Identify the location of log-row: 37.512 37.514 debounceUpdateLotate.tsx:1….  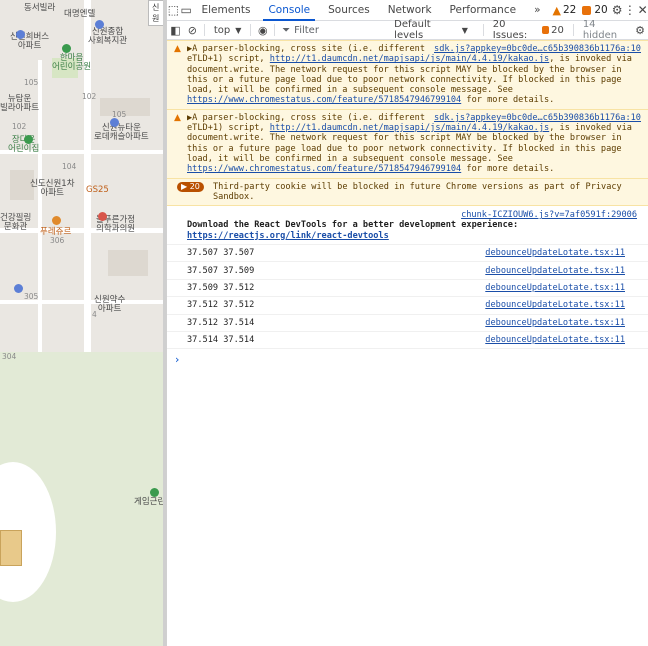
(407, 323).